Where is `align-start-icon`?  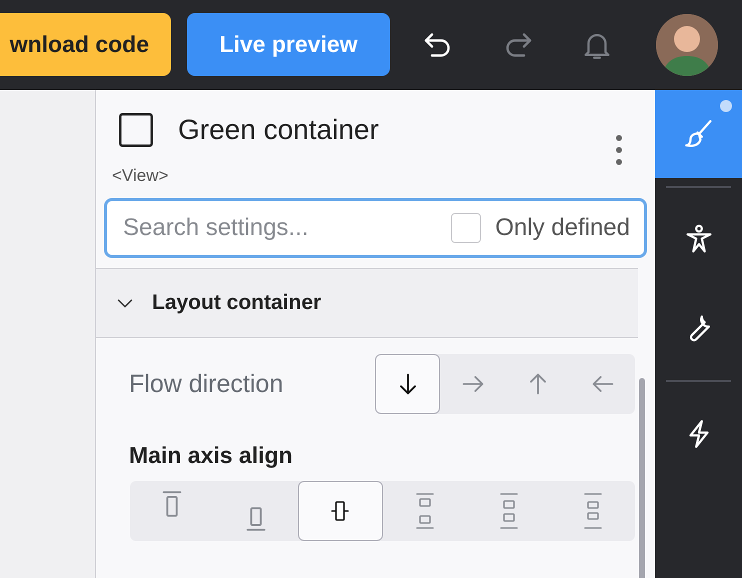 align-start-icon is located at coordinates (172, 504).